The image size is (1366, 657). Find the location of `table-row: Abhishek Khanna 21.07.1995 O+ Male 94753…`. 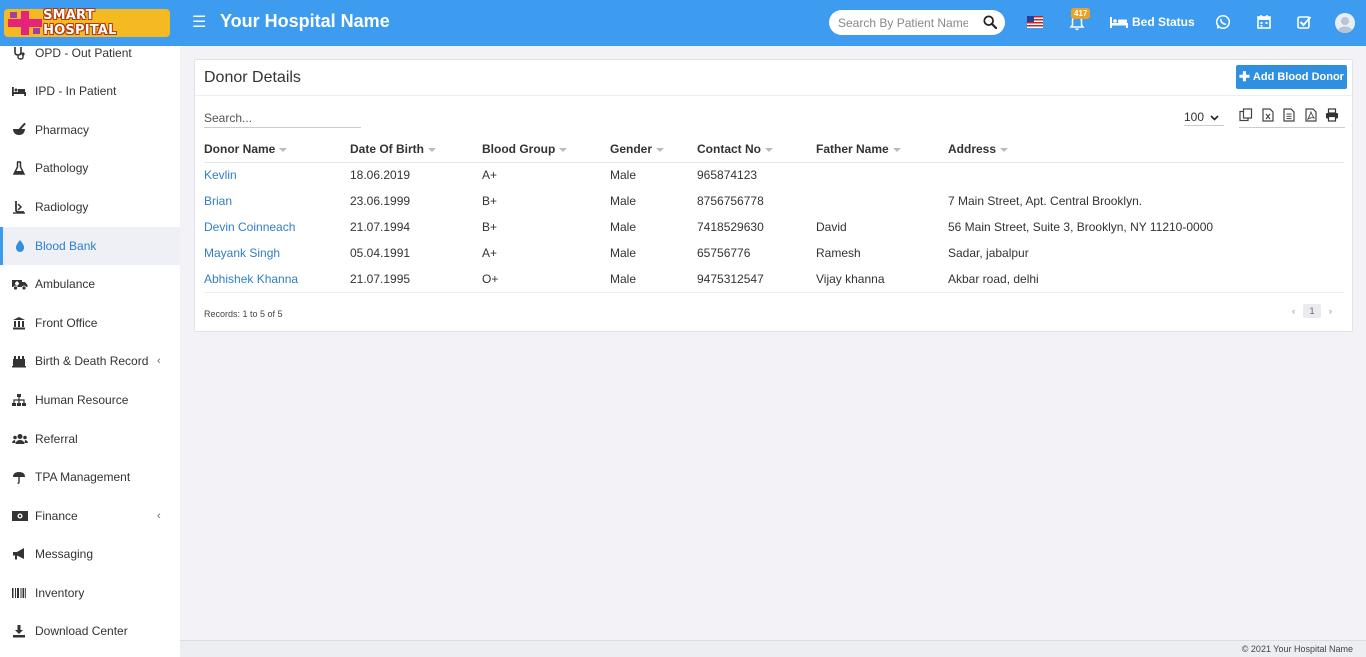

table-row: Abhishek Khanna 21.07.1995 O+ Male 94753… is located at coordinates (774, 279).